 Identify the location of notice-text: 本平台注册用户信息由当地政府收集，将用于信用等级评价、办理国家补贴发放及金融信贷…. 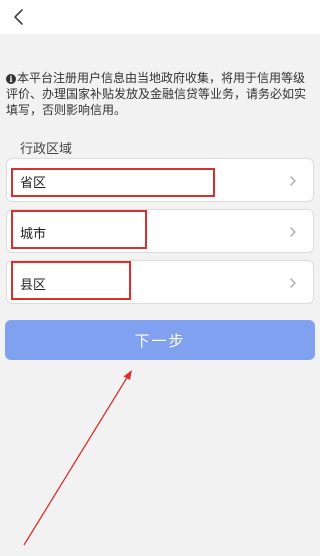
(156, 94).